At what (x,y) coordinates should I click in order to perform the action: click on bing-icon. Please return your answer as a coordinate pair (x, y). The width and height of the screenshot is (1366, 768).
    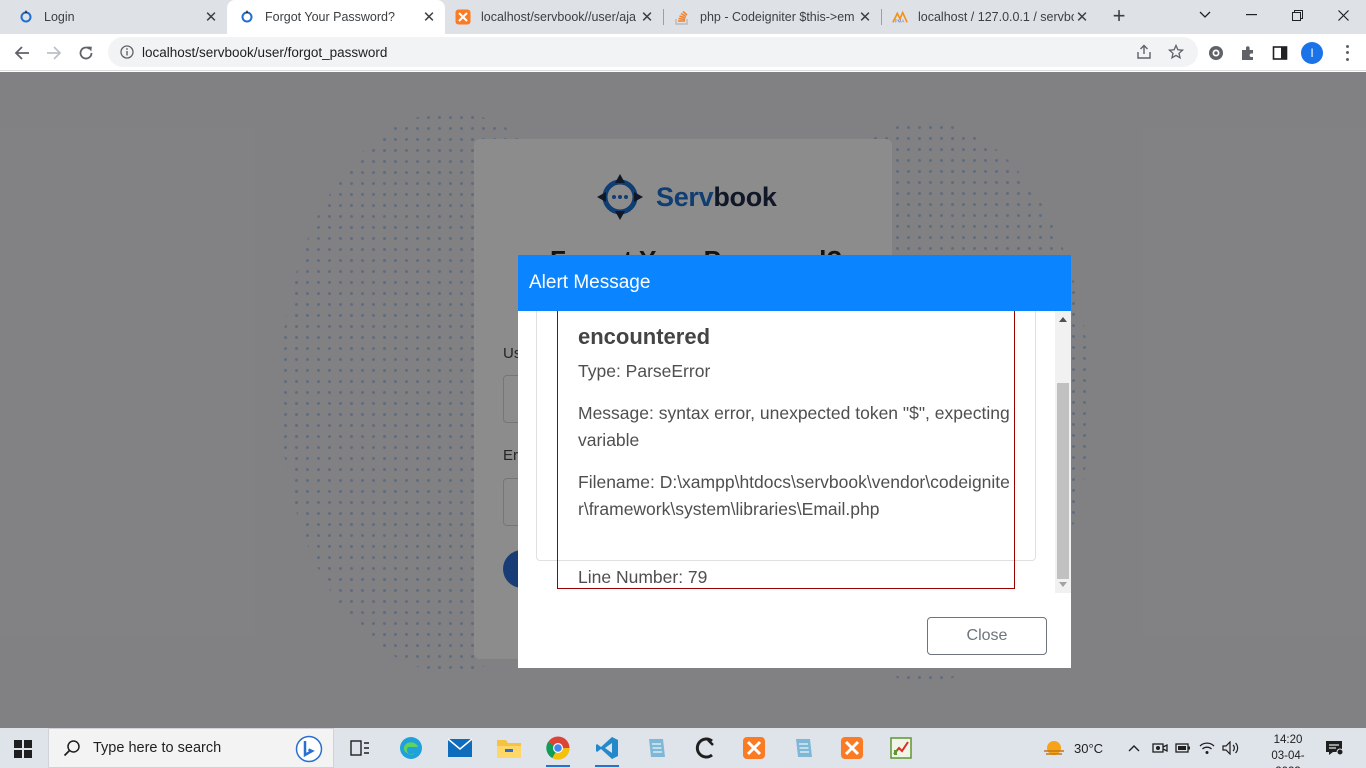
    Looking at the image, I should click on (309, 749).